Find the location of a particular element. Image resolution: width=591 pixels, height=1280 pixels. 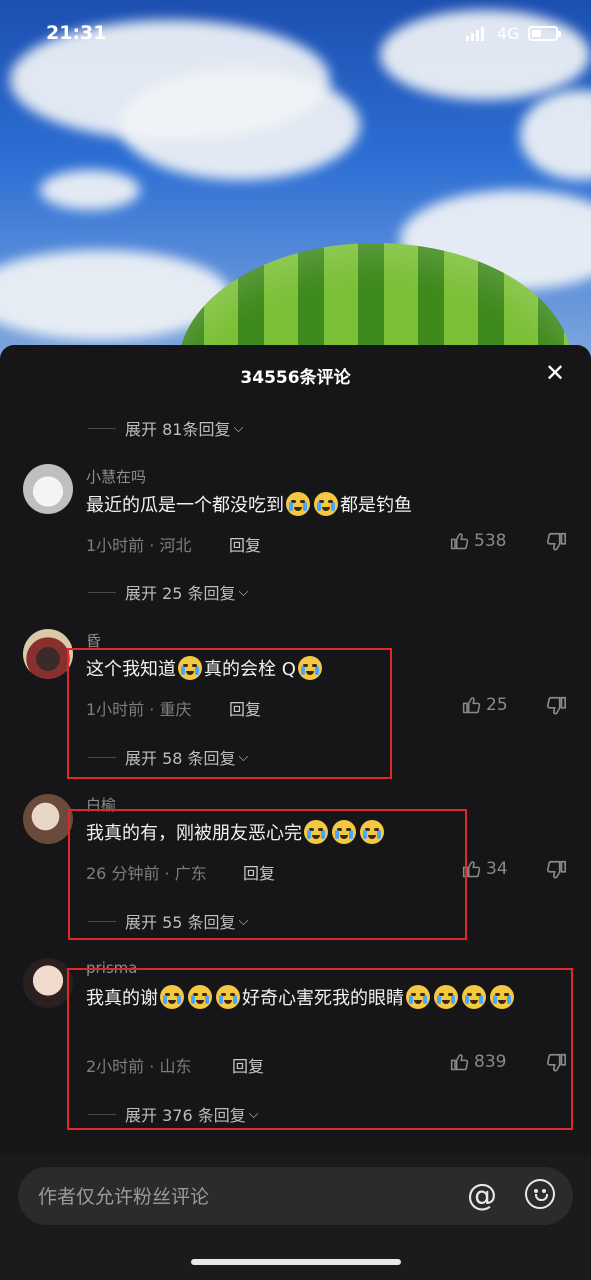

comment-time-location: 1小时前 · 河北 is located at coordinates (139, 545).